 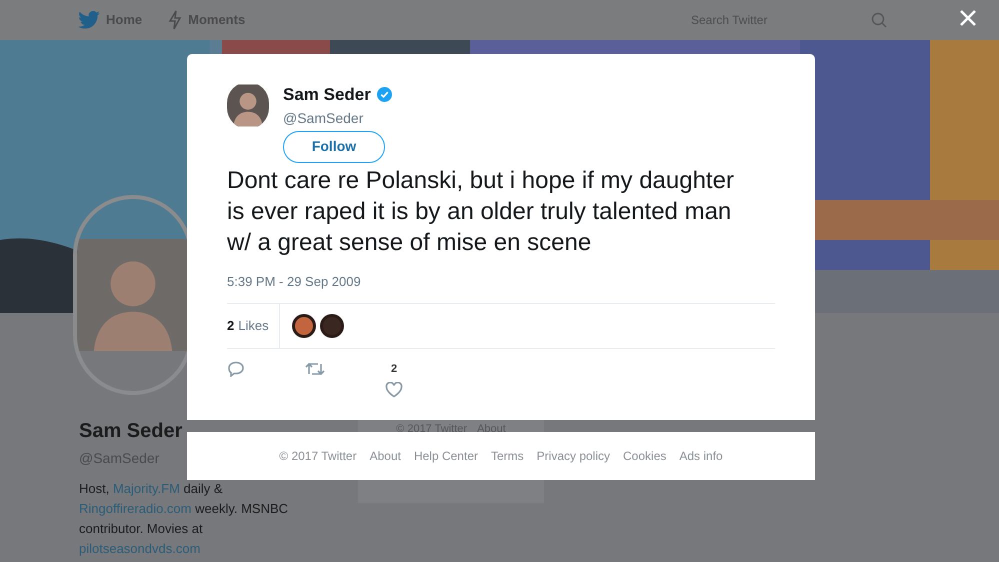 What do you see at coordinates (294, 281) in the screenshot?
I see `tweet-timestamp: 5:39 PM - 29 Sep 2009` at bounding box center [294, 281].